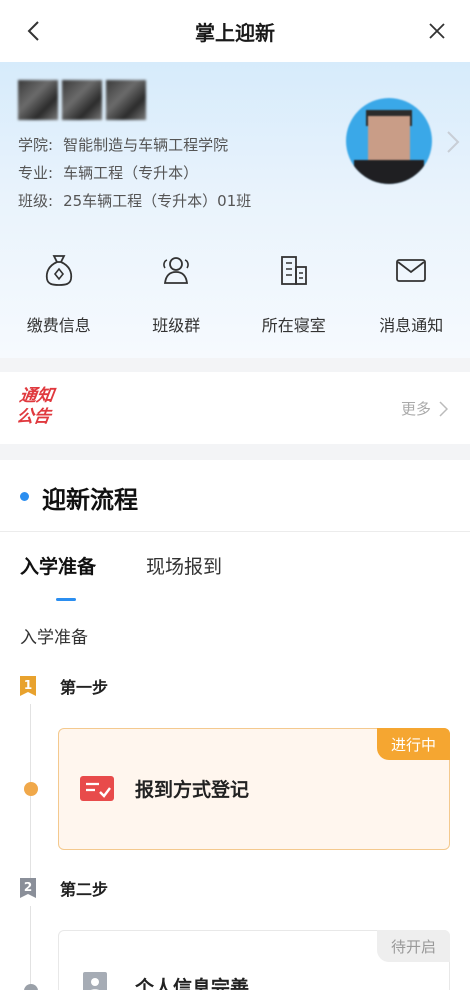  What do you see at coordinates (58, 325) in the screenshot?
I see `quick-menu-label: 缴费信息` at bounding box center [58, 325].